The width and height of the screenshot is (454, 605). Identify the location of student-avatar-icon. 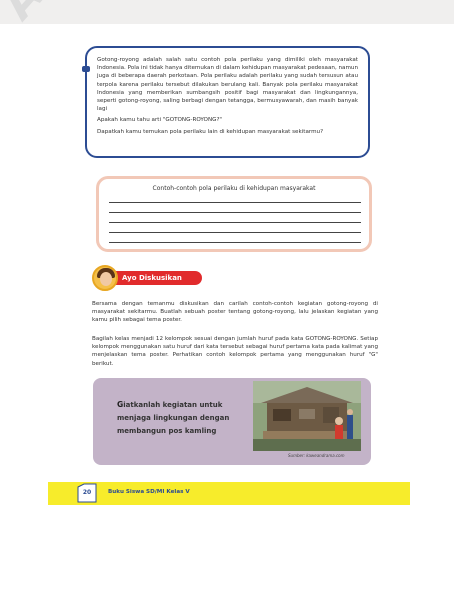
(105, 278).